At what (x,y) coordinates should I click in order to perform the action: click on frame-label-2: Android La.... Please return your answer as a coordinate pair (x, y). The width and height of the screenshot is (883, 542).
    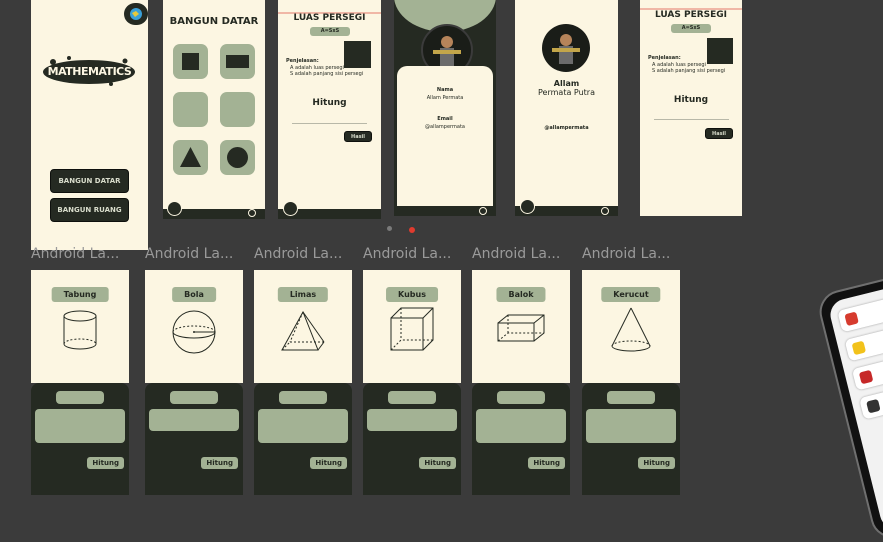
    Looking at the image, I should click on (189, 254).